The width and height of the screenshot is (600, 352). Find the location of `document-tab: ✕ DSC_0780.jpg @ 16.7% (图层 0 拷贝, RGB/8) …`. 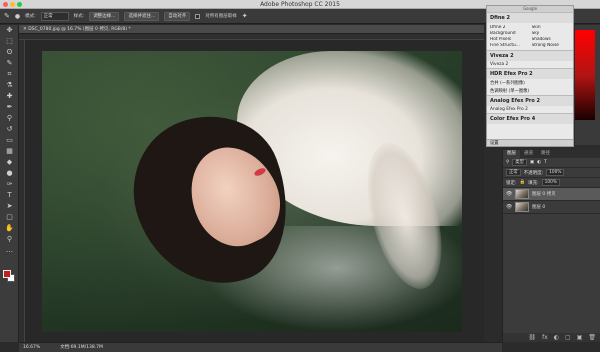

document-tab: ✕ DSC_0780.jpg @ 16.7% (图层 0 拷贝, RGB/8) … is located at coordinates (251, 29).